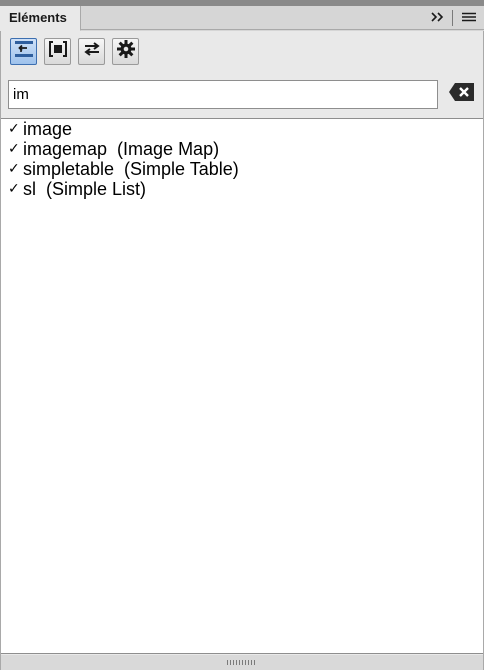 This screenshot has width=484, height=670. Describe the element at coordinates (121, 149) in the screenshot. I see `list-item-label: imagemap (Image Map)` at that location.